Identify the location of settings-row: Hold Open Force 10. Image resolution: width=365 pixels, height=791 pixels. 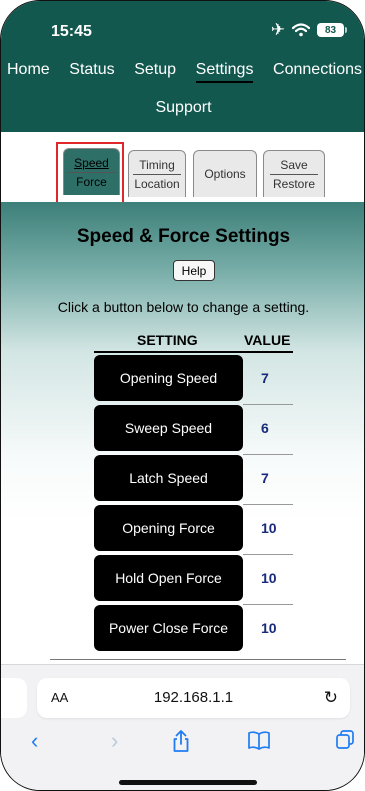
(193, 580).